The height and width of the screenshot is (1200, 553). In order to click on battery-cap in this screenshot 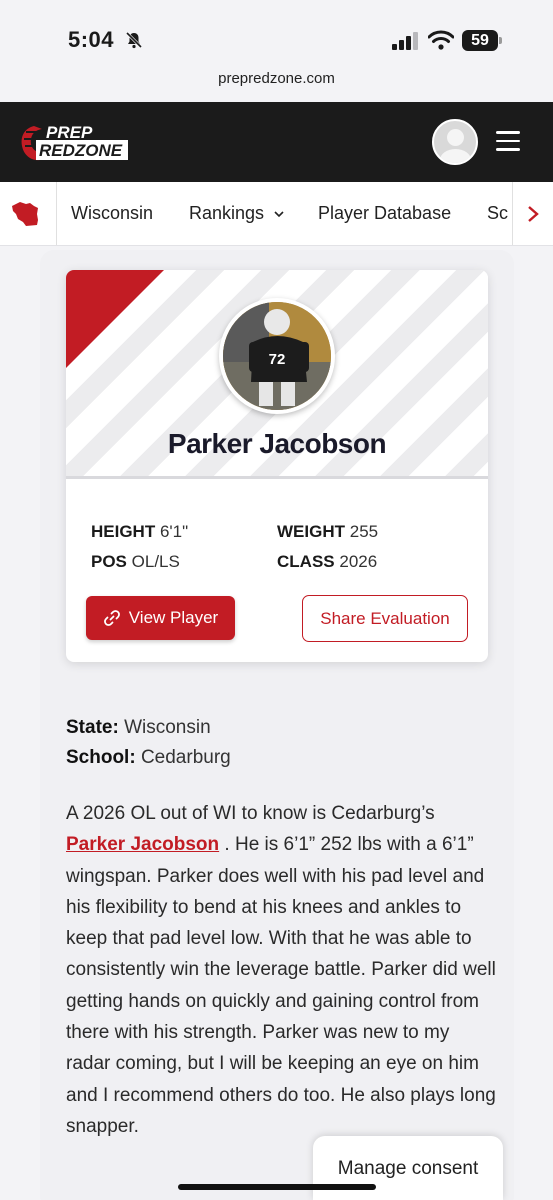, I will do `click(500, 40)`.